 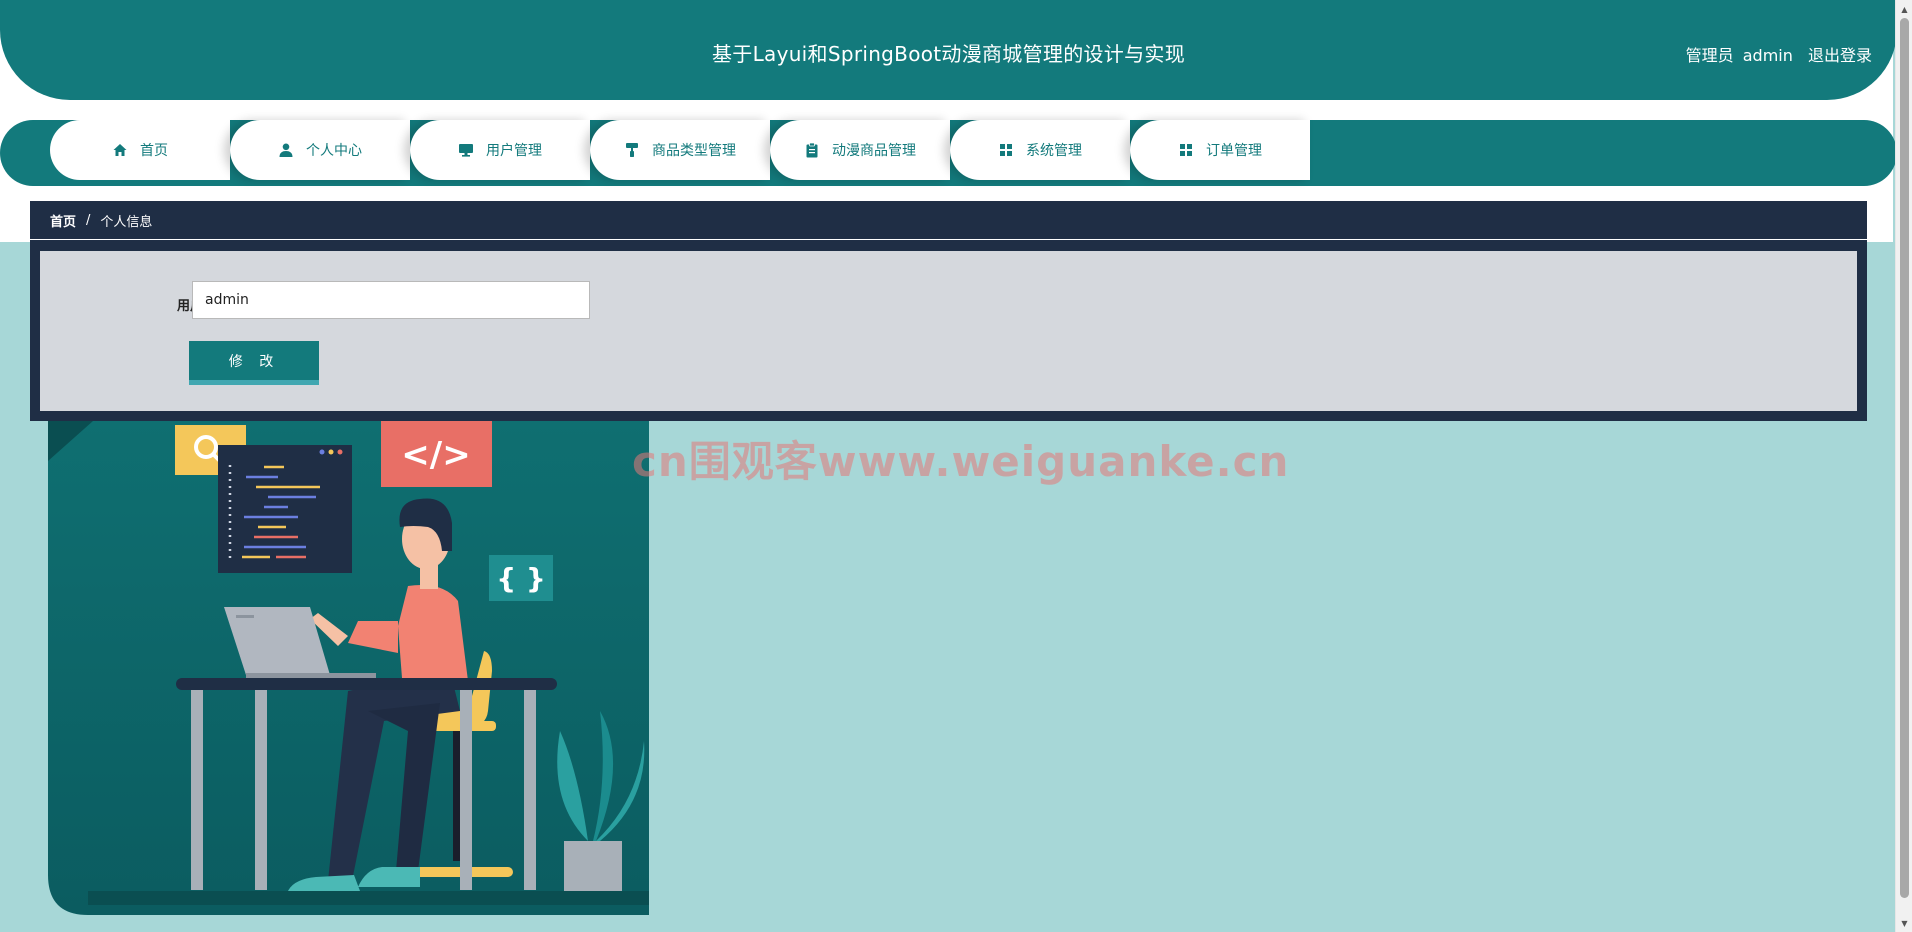 I want to click on scroll-down-icon: ▼, so click(x=1904, y=923).